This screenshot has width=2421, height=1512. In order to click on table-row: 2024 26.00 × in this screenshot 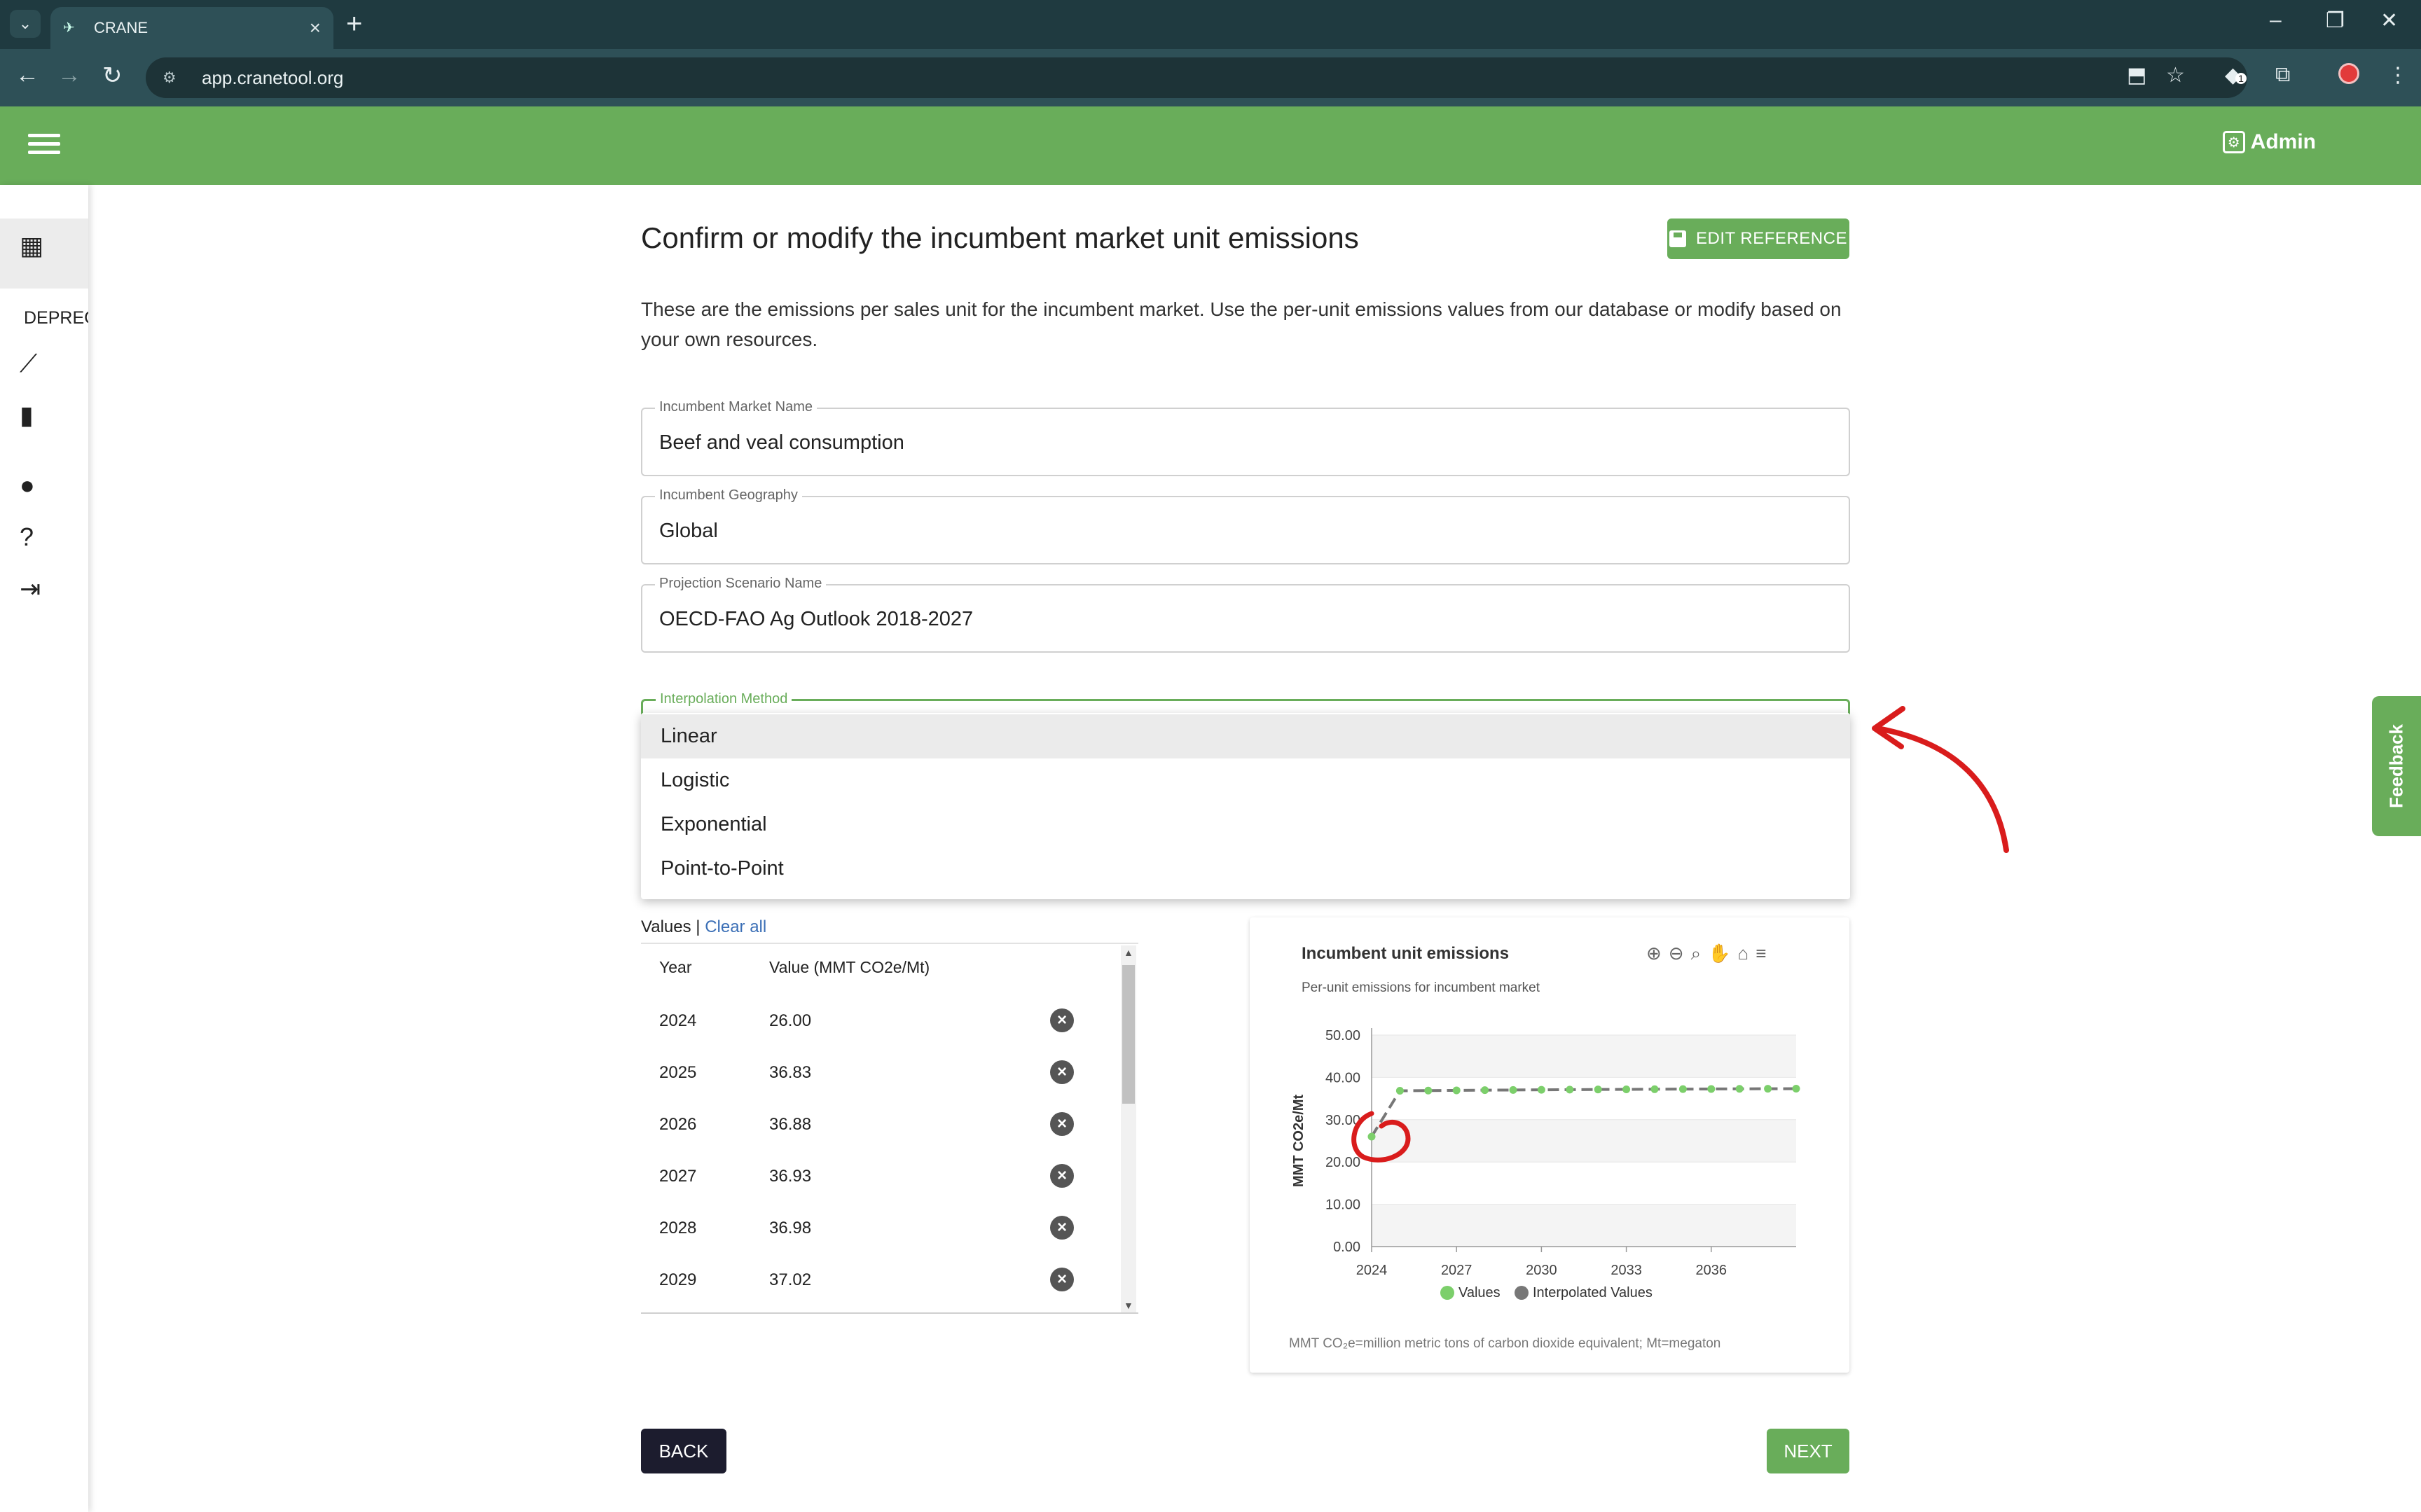, I will do `click(882, 1020)`.